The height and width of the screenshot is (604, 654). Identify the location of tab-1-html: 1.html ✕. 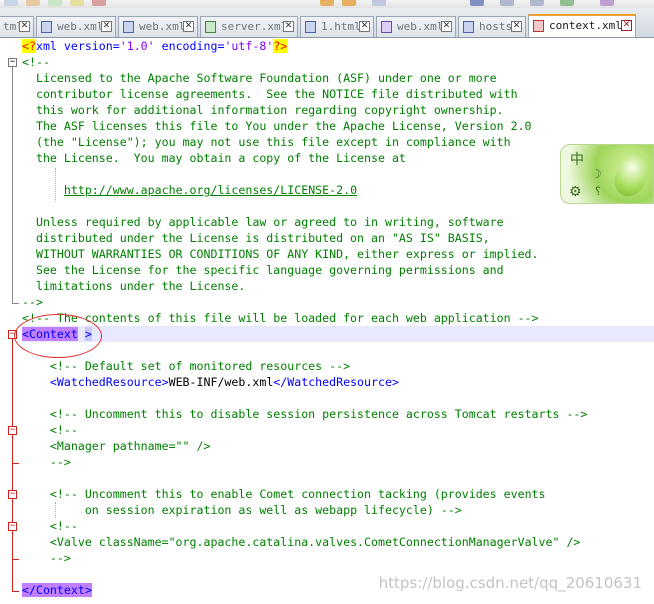
(337, 26).